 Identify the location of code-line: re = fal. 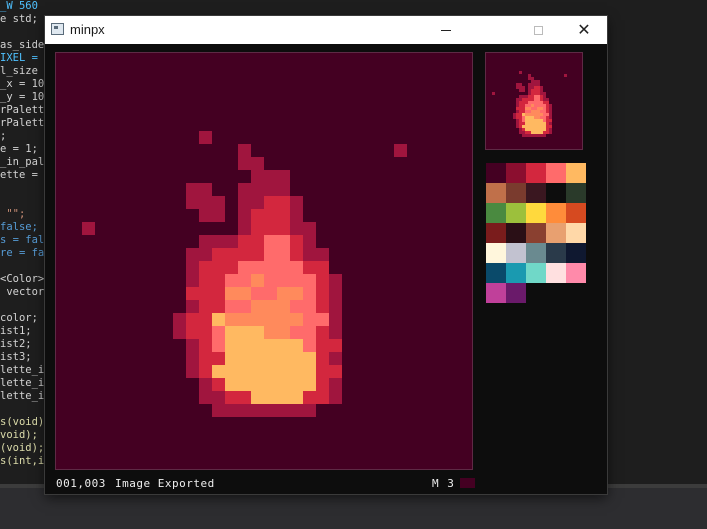
(25, 253).